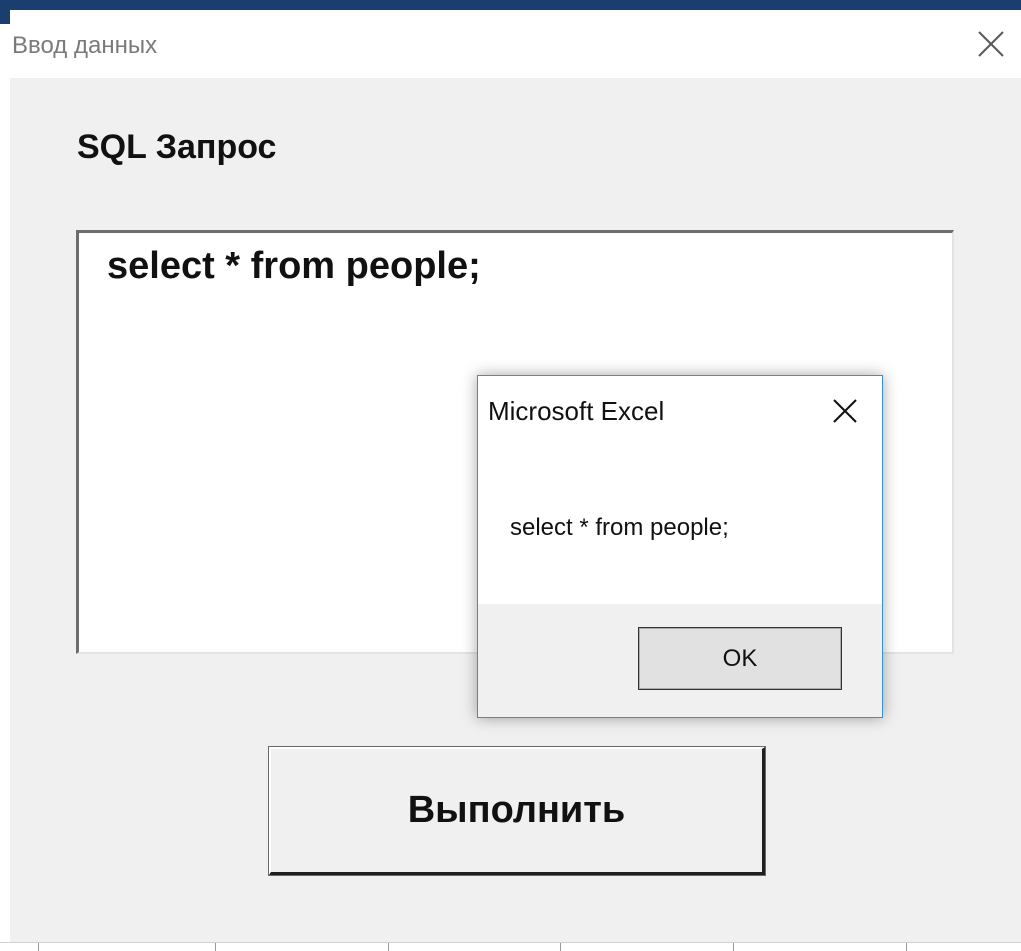  What do you see at coordinates (5, 17) in the screenshot?
I see `top-window-bar-notch` at bounding box center [5, 17].